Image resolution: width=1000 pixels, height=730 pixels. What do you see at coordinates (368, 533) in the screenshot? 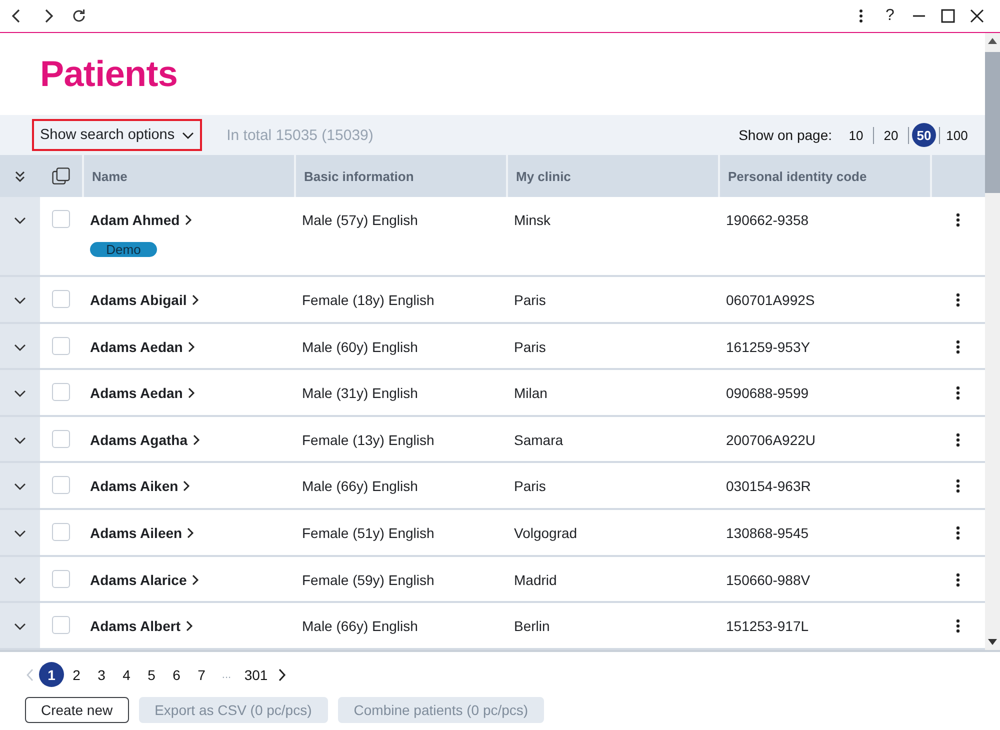
I see `table-cell-text: Female (51y) English` at bounding box center [368, 533].